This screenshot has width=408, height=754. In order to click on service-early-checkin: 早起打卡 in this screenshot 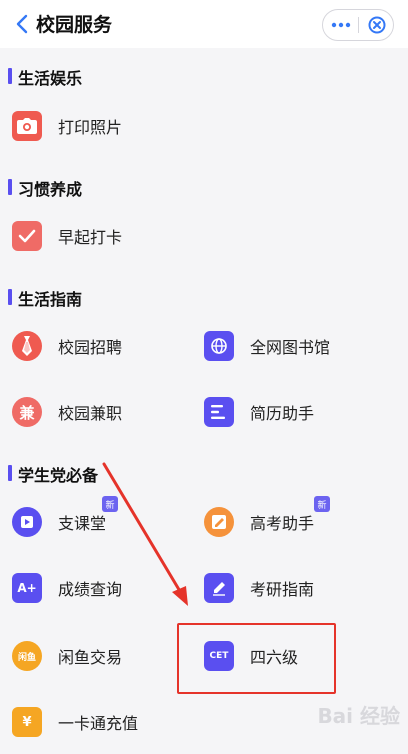, I will do `click(107, 236)`.